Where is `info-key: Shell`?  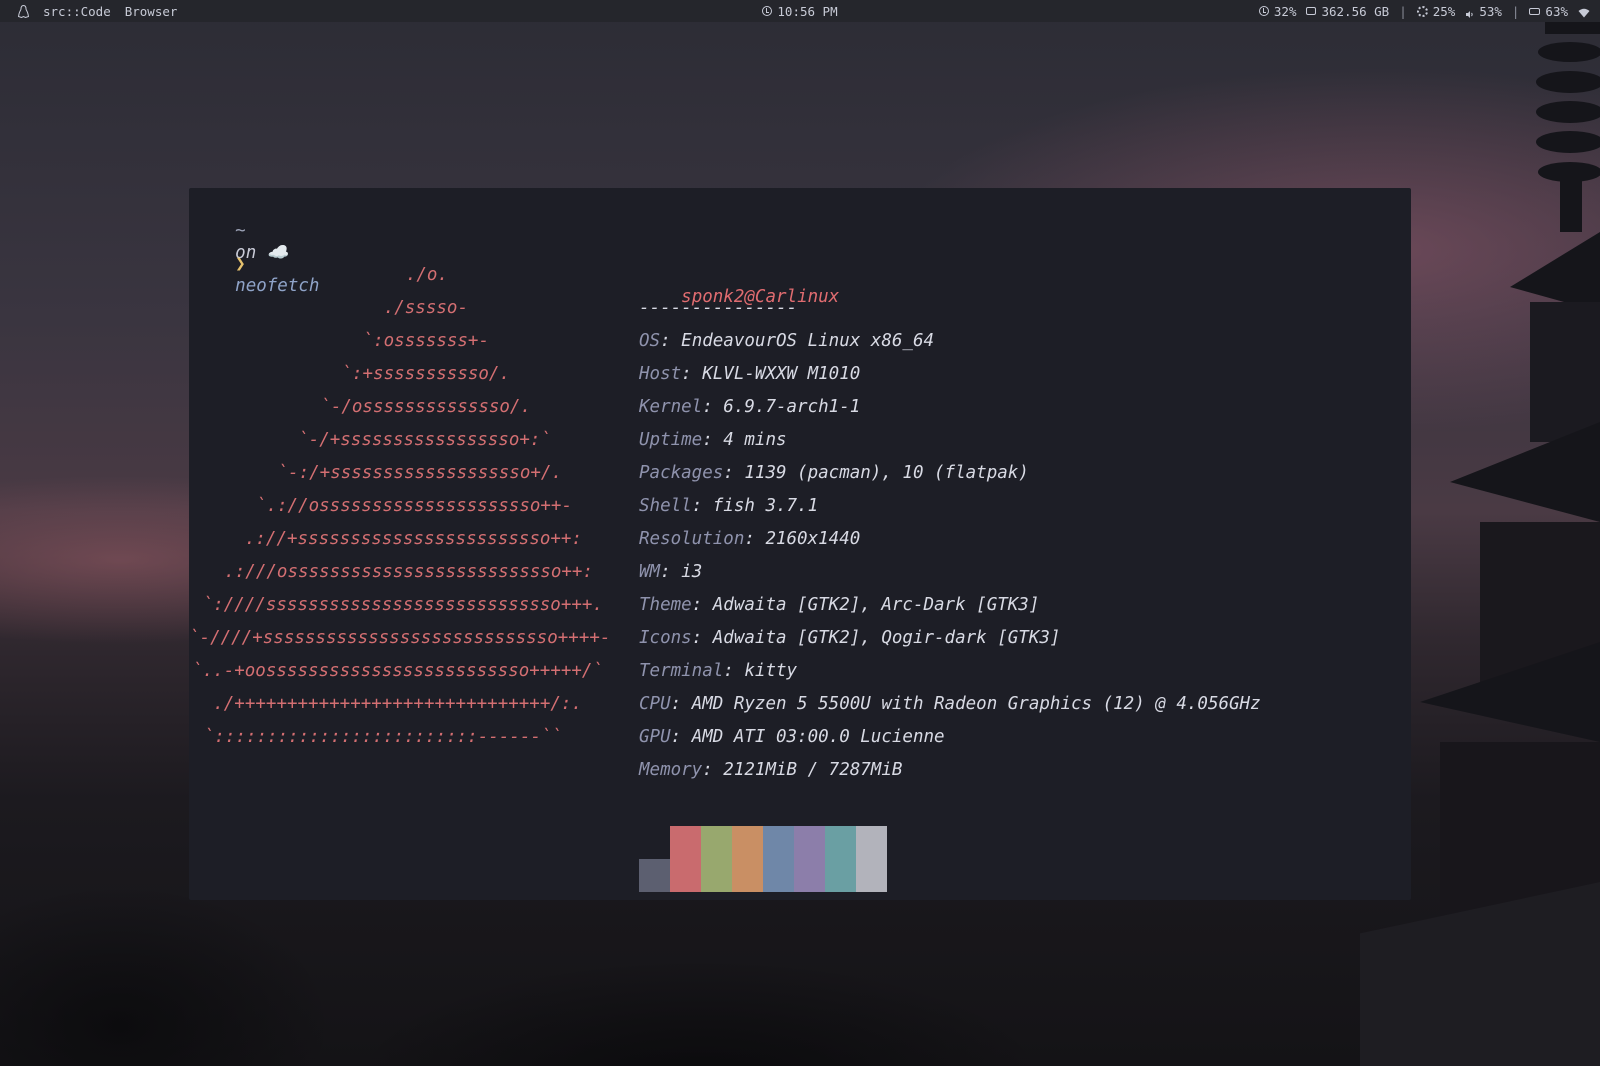
info-key: Shell is located at coordinates (665, 506).